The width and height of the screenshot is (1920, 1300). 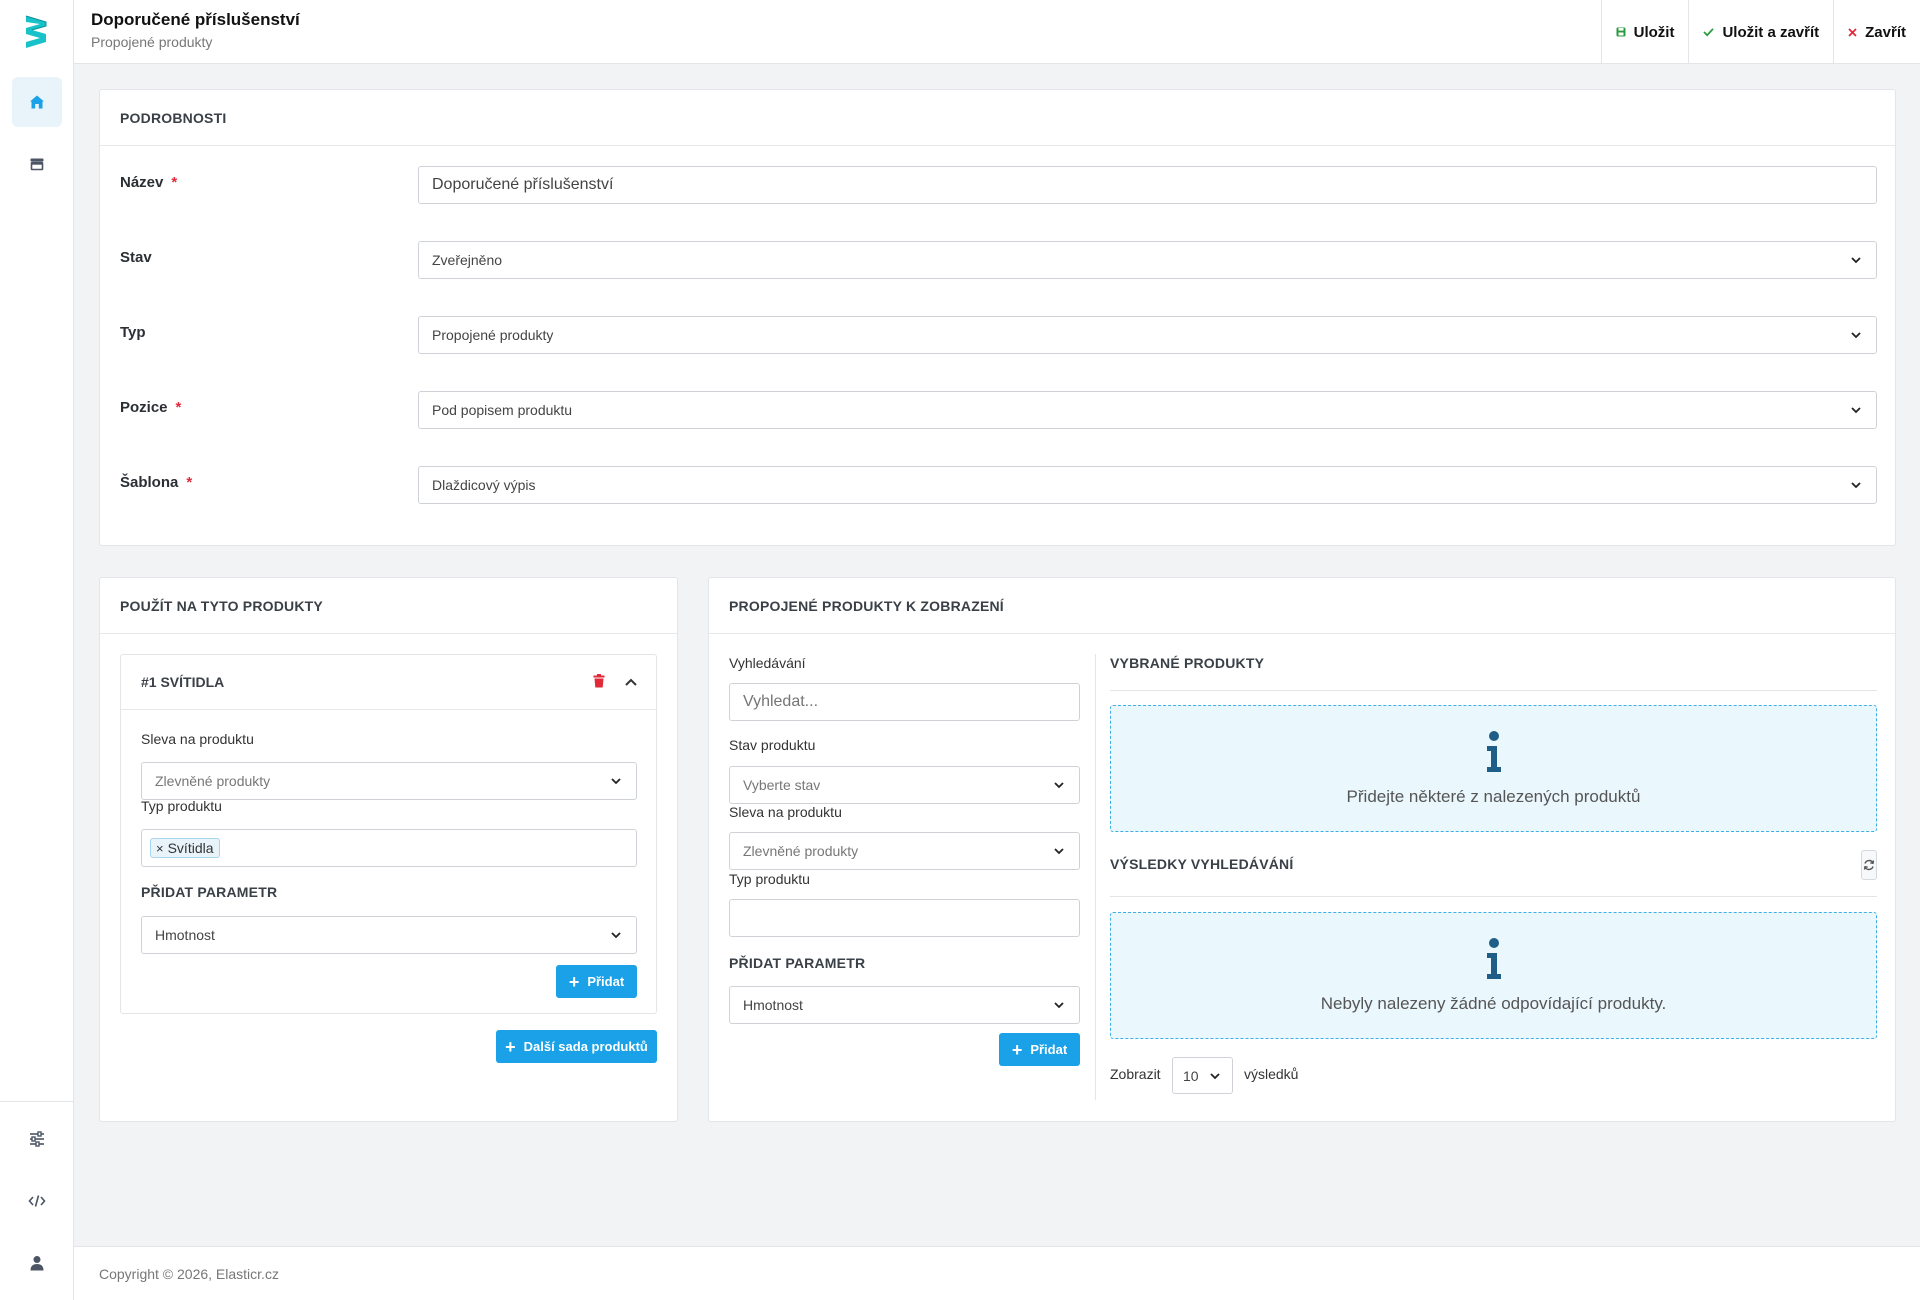 What do you see at coordinates (190, 848) in the screenshot?
I see `product-type-tag-label: Svítidla` at bounding box center [190, 848].